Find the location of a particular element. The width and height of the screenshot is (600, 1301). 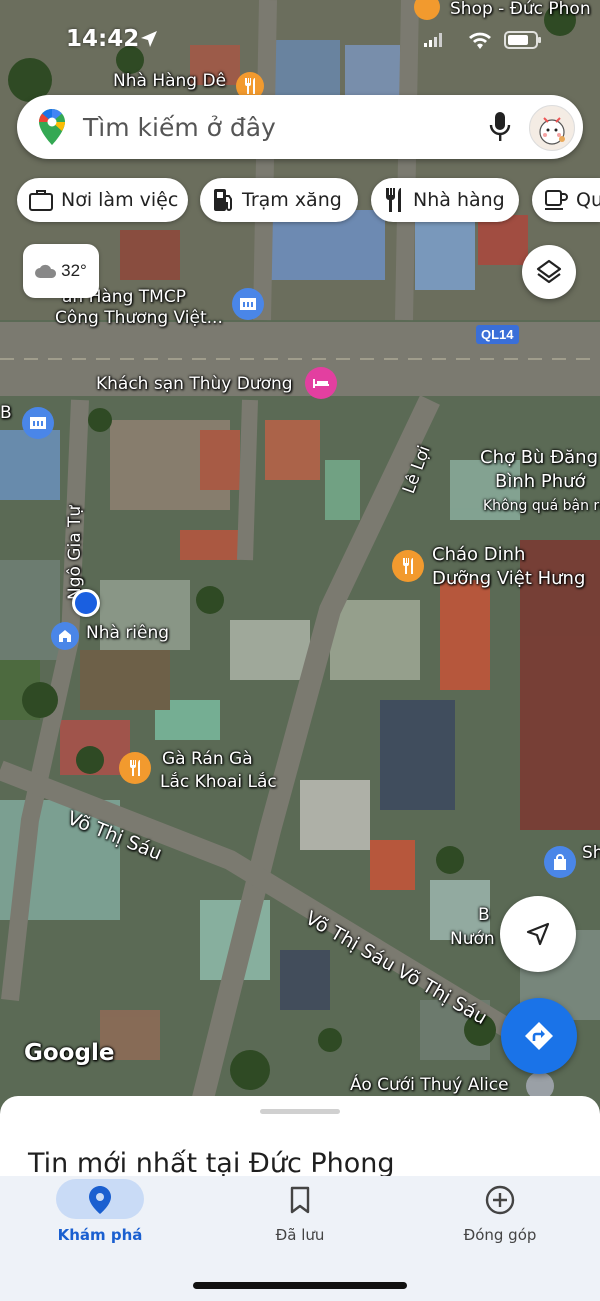

chip-gas-station: Trạm xăng is located at coordinates (279, 200).